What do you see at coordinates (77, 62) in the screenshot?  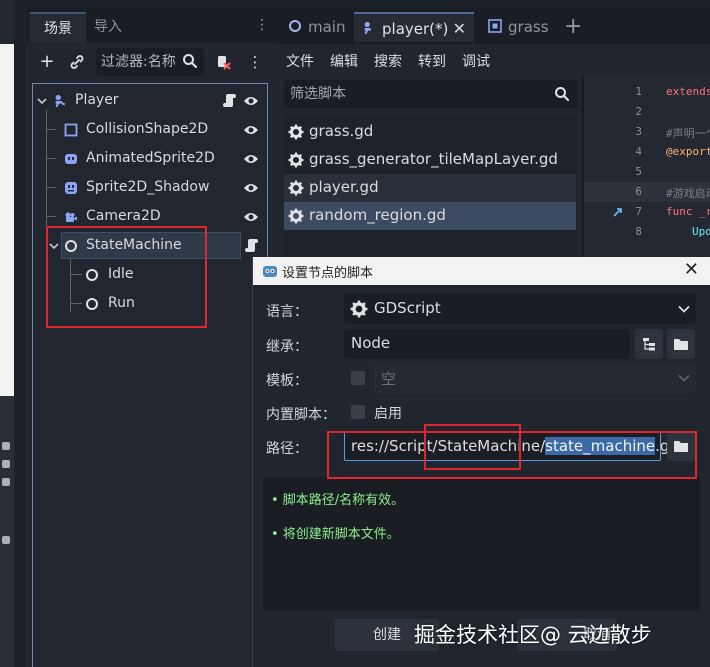 I see `instance-link-icon` at bounding box center [77, 62].